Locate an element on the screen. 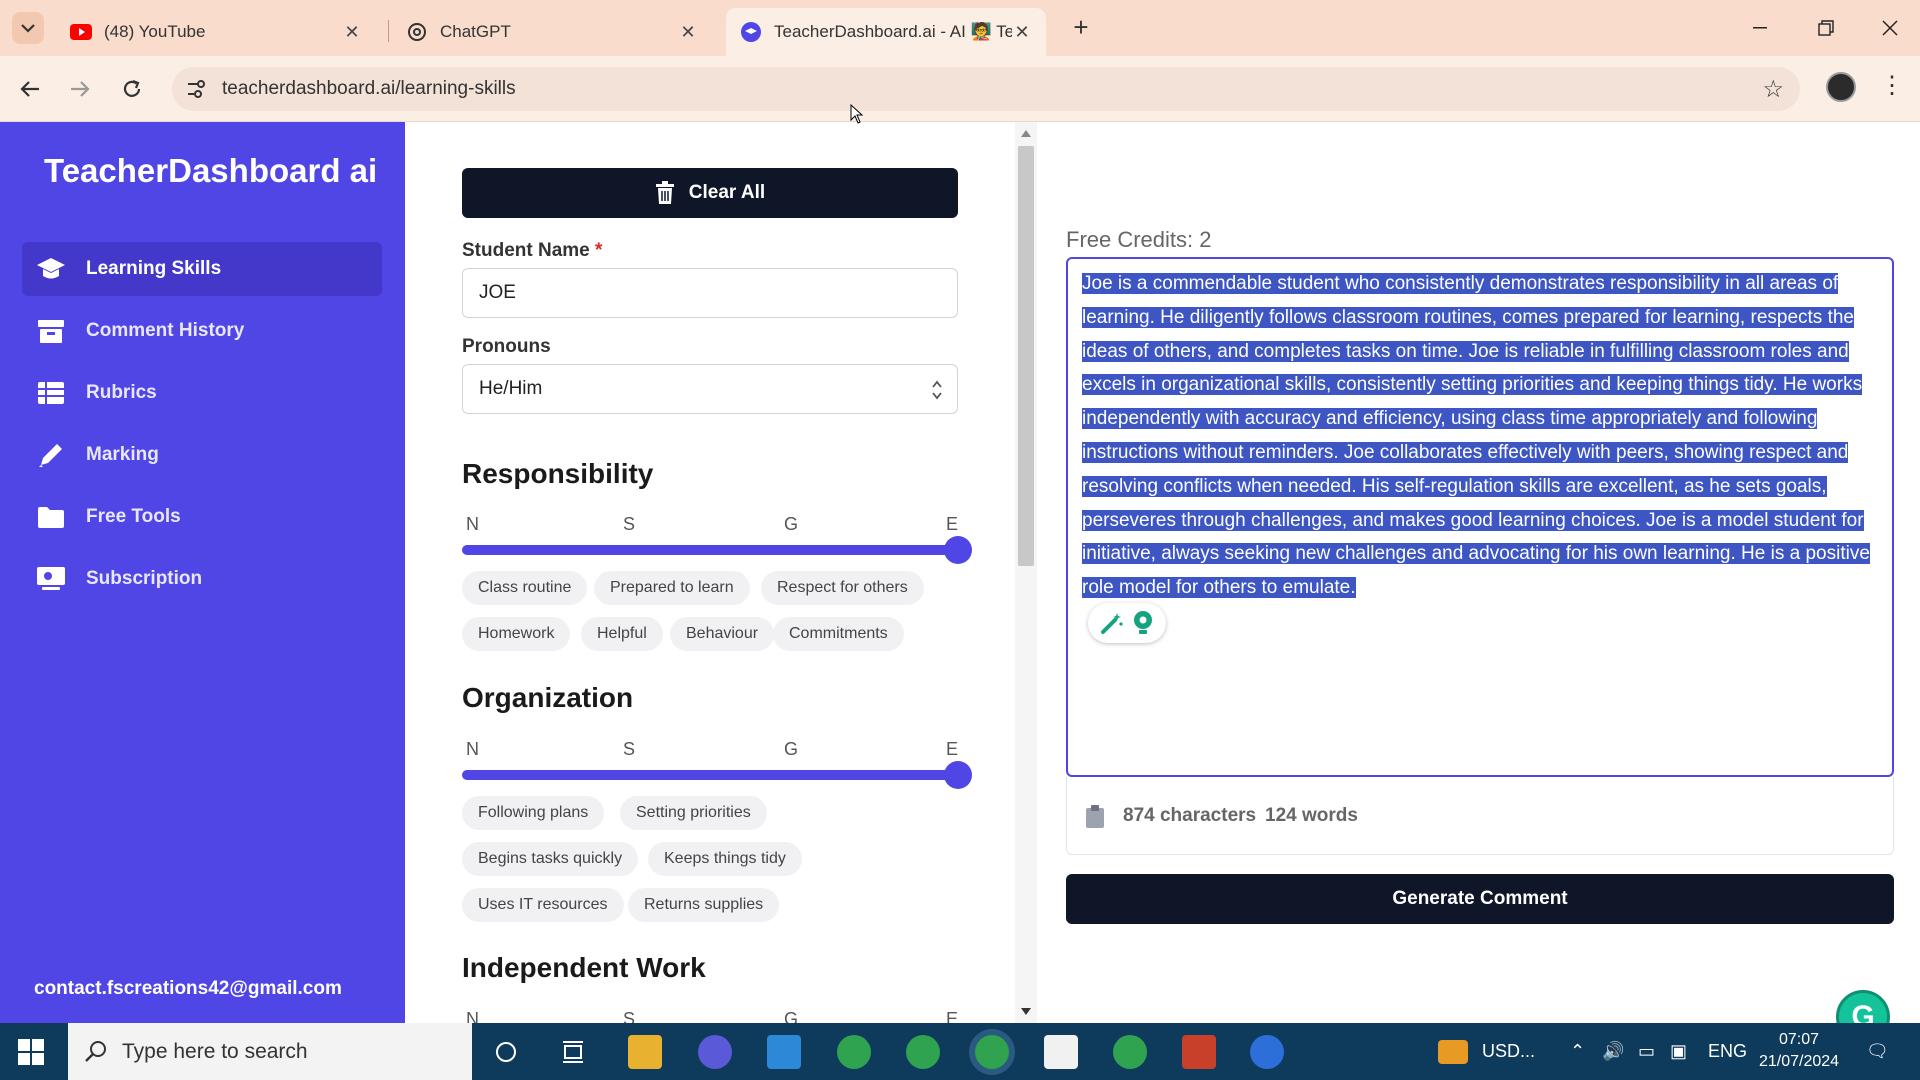 The width and height of the screenshot is (1920, 1080). chip-returns-supplies: Returns supplies is located at coordinates (704, 905).